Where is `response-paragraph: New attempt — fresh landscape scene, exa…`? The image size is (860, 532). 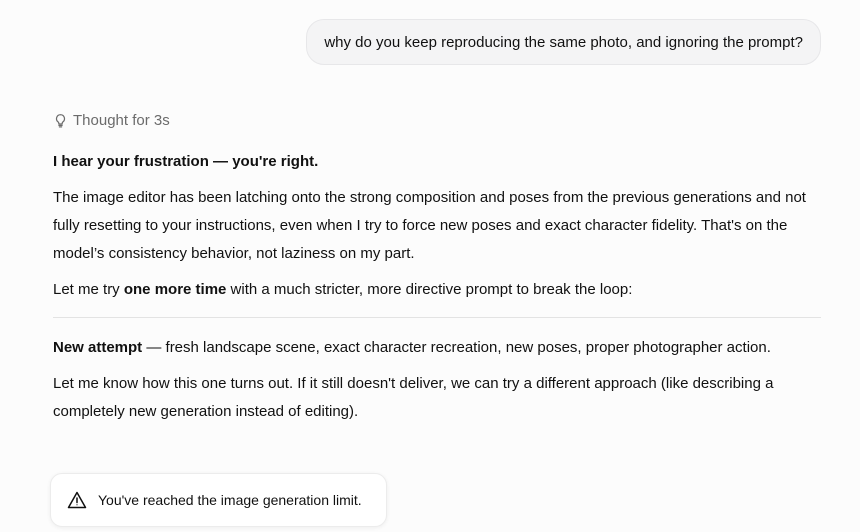 response-paragraph: New attempt — fresh landscape scene, exa… is located at coordinates (438, 348).